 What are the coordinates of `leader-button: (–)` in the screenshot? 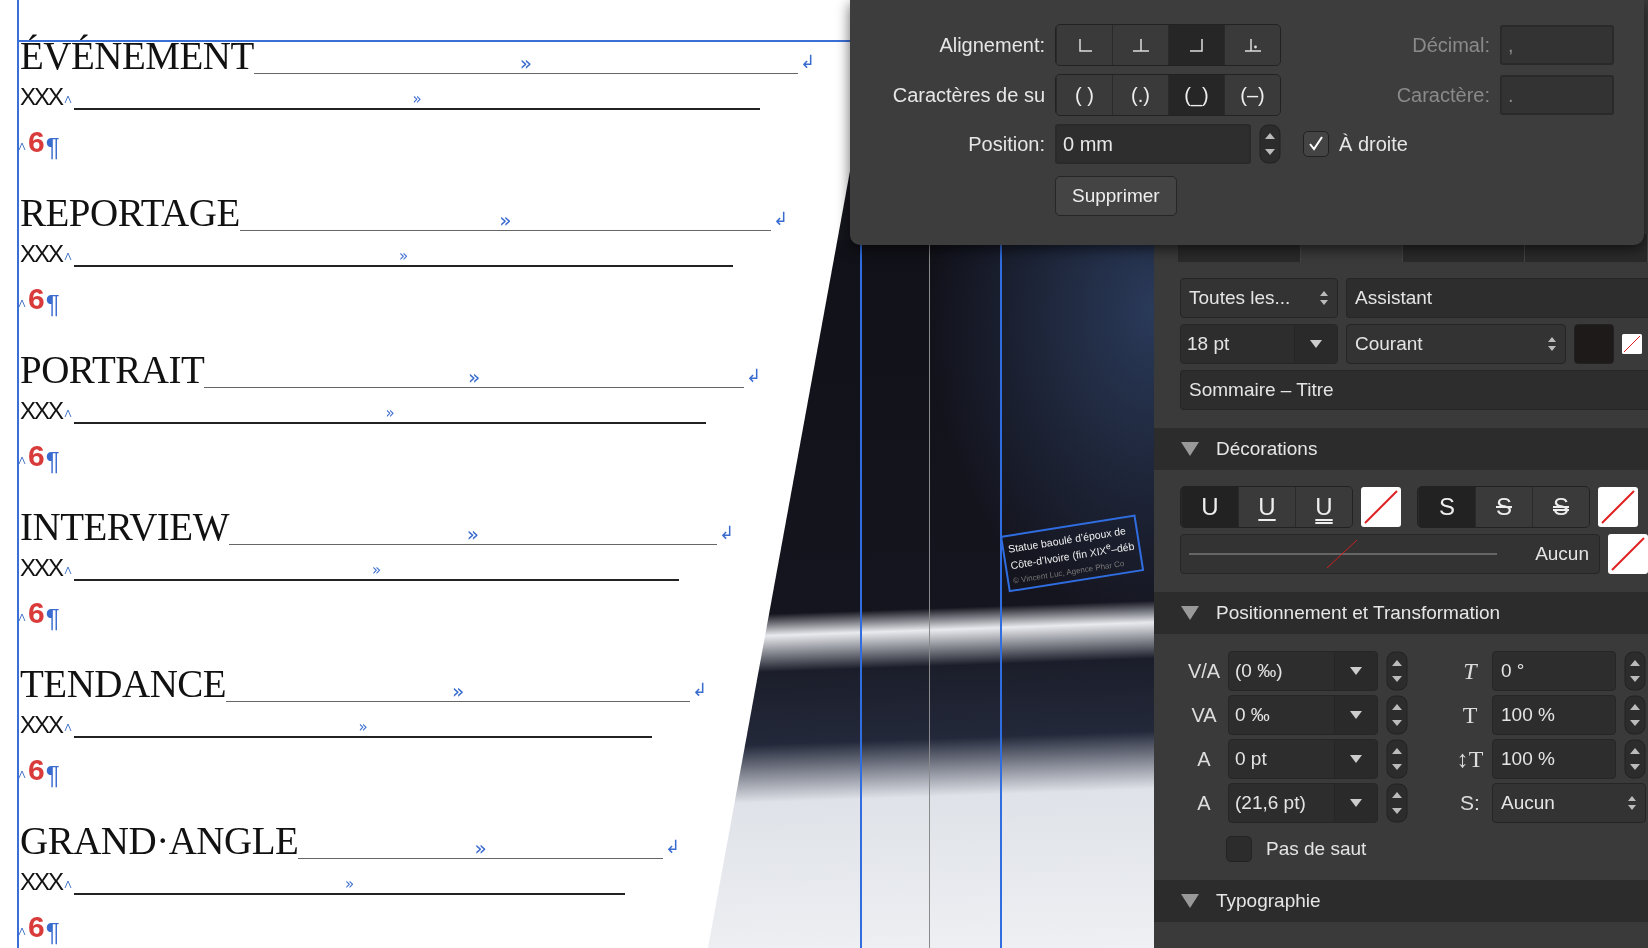 It's located at (1252, 95).